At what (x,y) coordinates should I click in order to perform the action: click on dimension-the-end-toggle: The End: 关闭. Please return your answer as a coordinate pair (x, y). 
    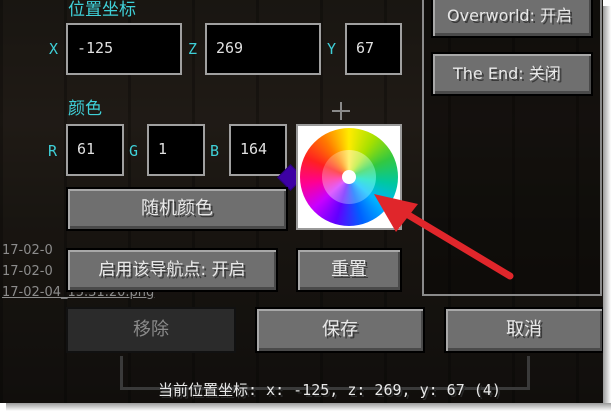
    Looking at the image, I should click on (512, 74).